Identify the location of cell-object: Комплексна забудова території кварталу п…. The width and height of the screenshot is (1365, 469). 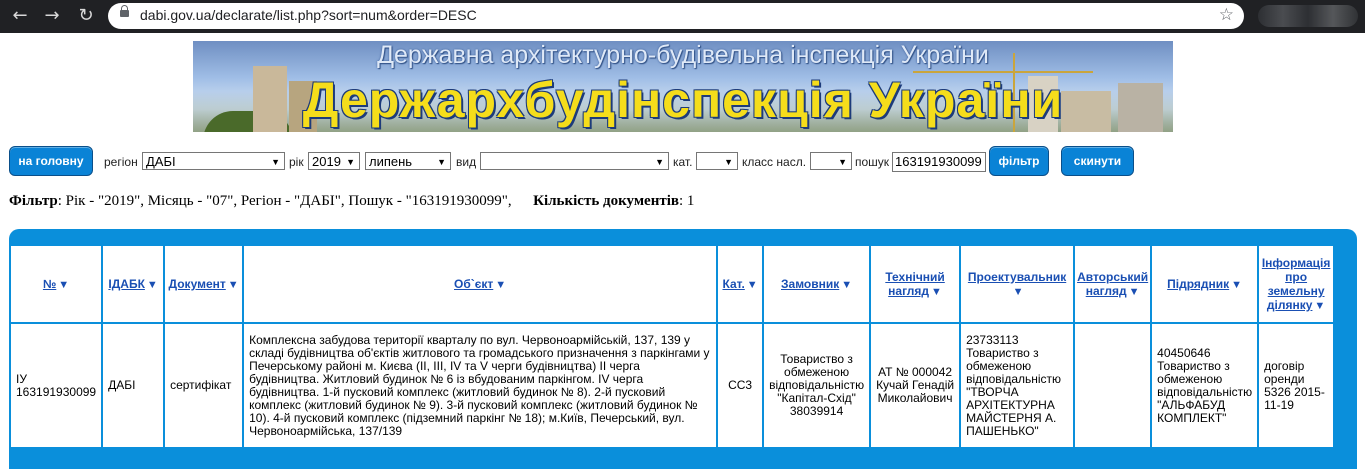
(480, 385).